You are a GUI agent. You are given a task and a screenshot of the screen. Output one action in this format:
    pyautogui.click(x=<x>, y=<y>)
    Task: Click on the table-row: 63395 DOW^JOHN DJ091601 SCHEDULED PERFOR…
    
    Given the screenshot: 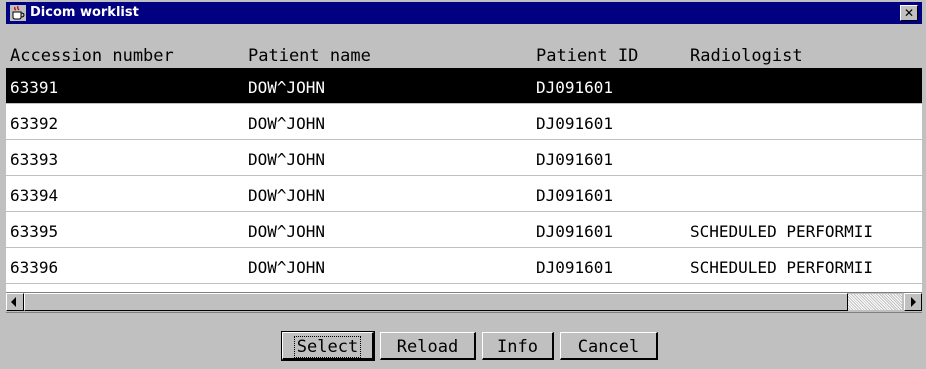 What is the action you would take?
    pyautogui.click(x=464, y=230)
    